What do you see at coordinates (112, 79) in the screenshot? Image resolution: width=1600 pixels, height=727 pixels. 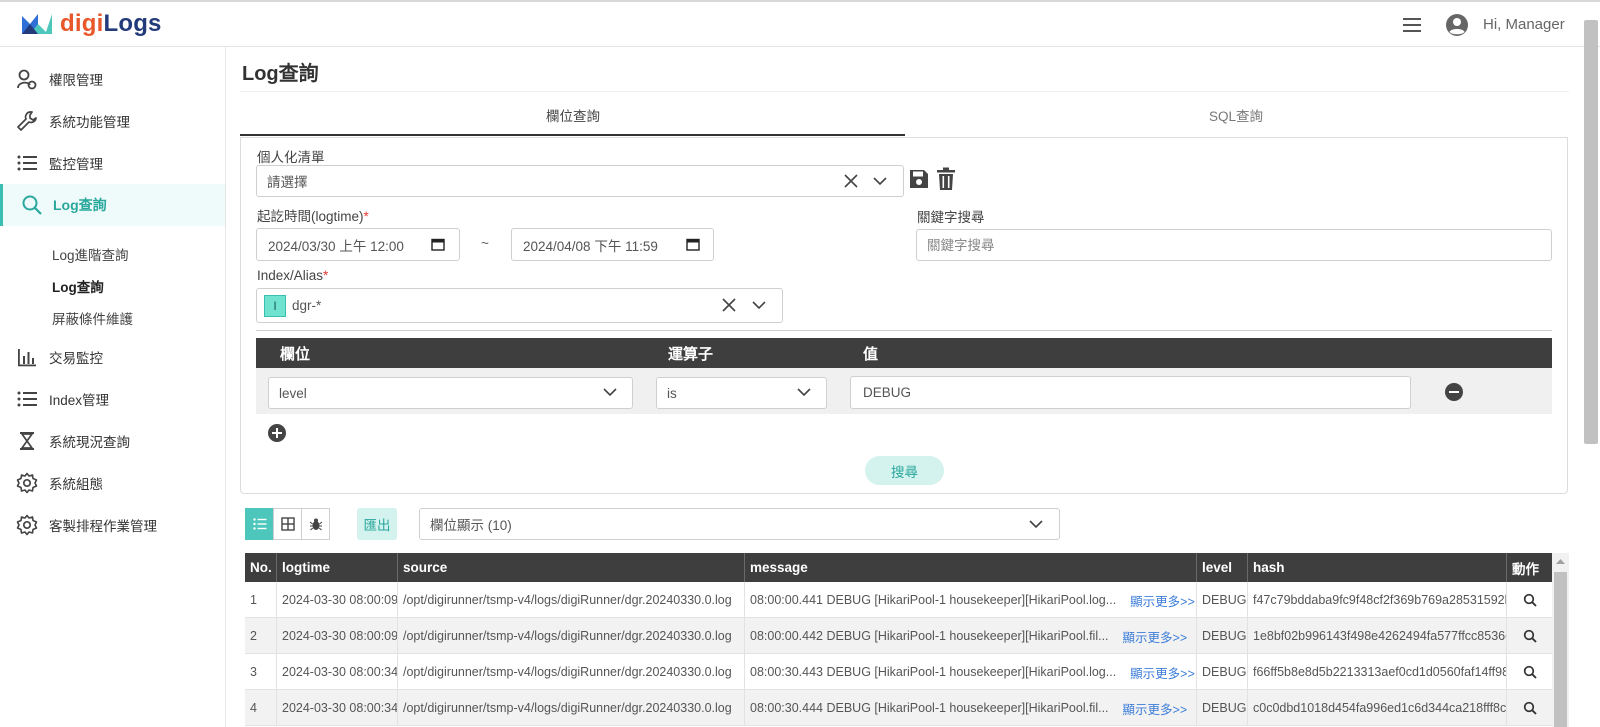 I see `sidebar-item-permission: 權限管理` at bounding box center [112, 79].